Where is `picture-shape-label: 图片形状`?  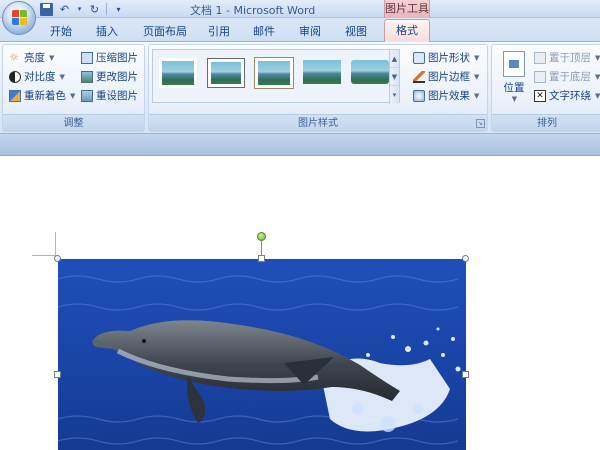
picture-shape-label: 图片形状 is located at coordinates (449, 58).